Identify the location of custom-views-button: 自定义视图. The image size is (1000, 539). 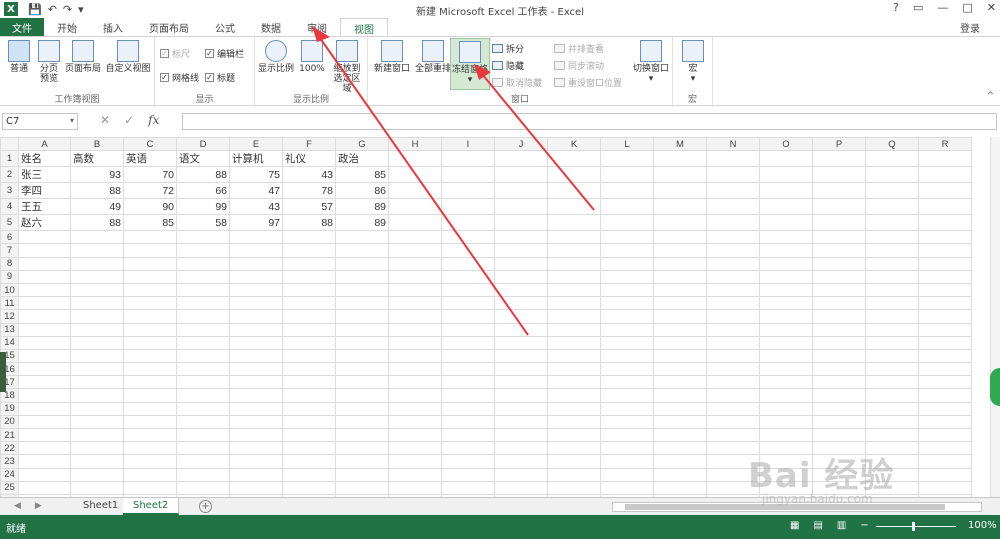
(128, 57).